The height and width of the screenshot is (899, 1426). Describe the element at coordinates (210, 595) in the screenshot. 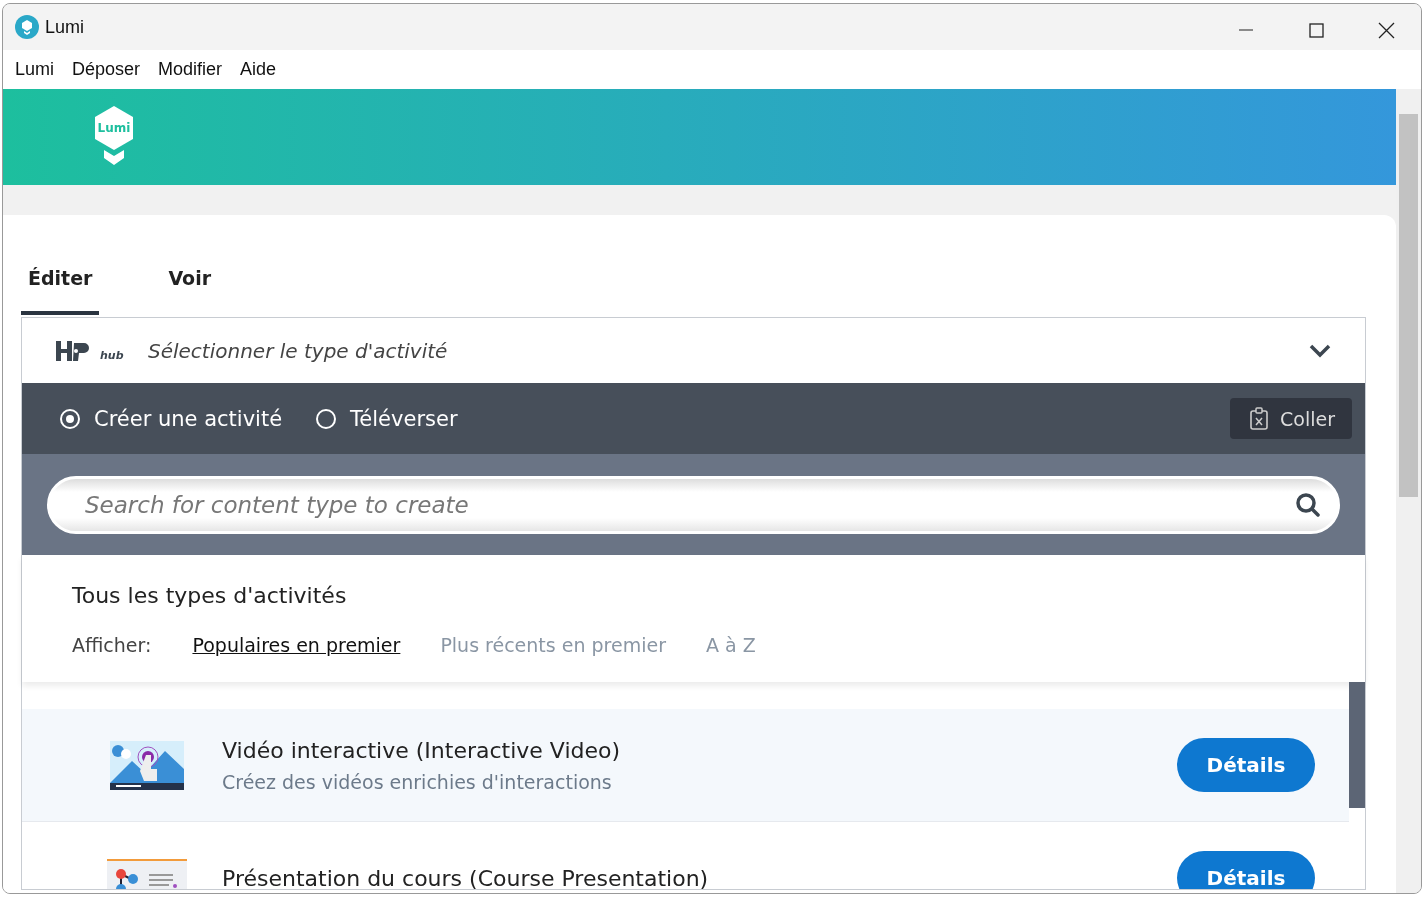

I see `section-title: Tous les types d'activités` at that location.